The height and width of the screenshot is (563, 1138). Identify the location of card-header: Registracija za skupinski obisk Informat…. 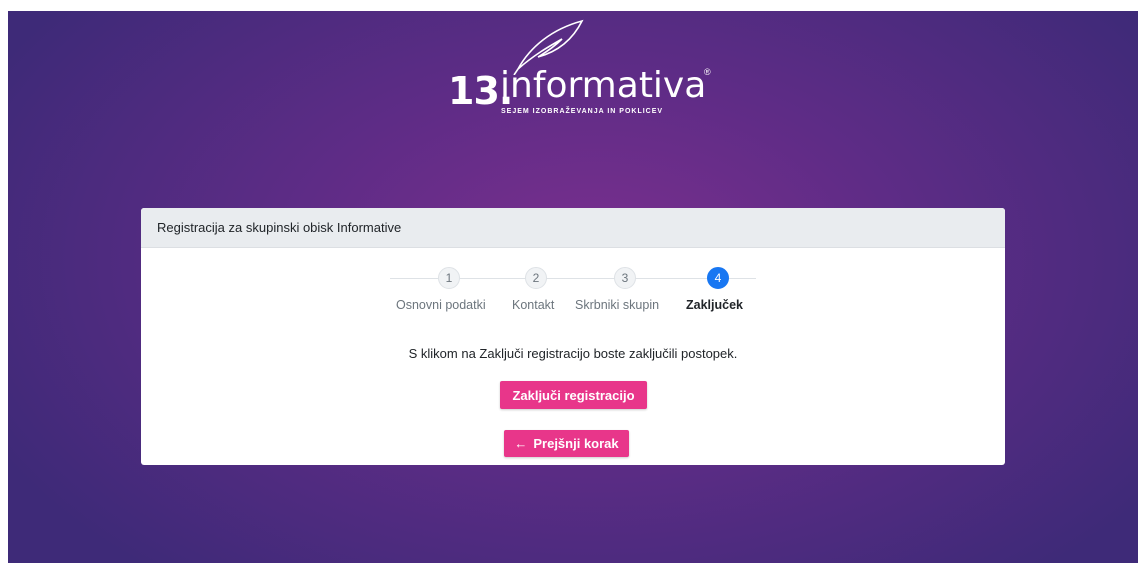
(573, 228).